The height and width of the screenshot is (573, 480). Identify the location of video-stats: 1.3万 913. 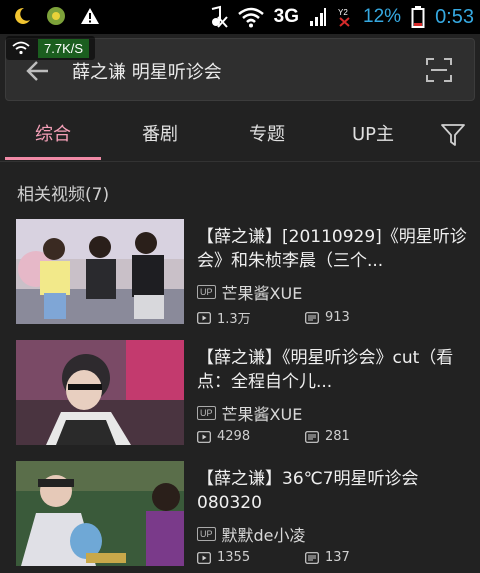
(273, 317).